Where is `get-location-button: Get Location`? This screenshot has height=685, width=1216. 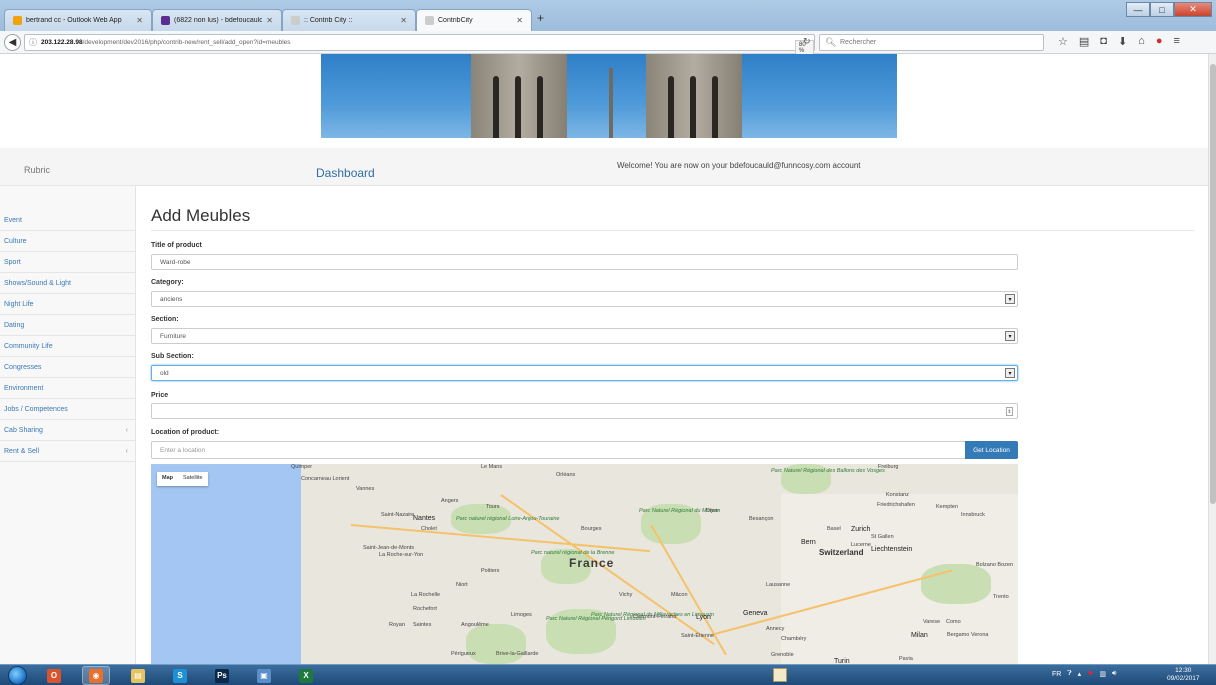
get-location-button: Get Location is located at coordinates (991, 450).